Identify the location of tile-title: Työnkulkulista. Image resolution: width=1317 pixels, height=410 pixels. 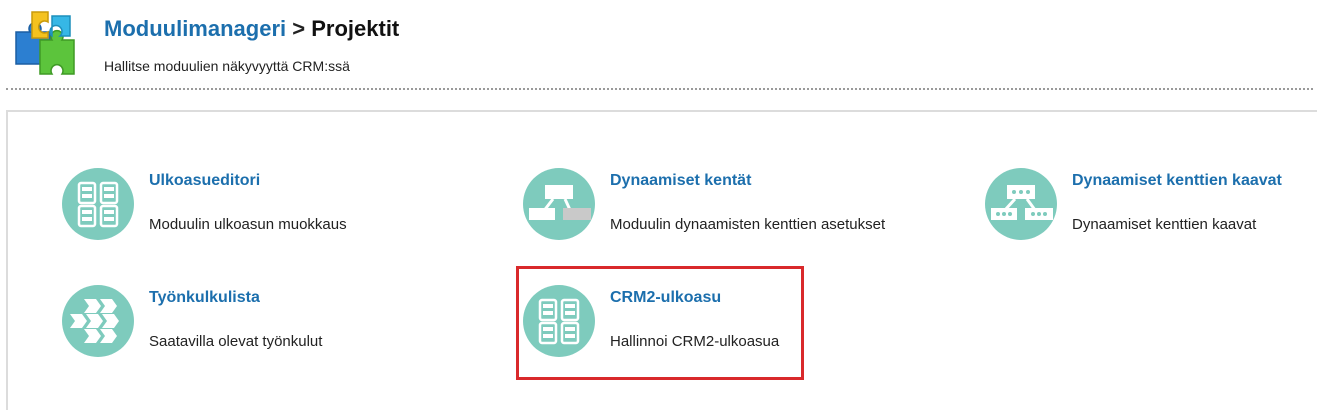
(204, 298).